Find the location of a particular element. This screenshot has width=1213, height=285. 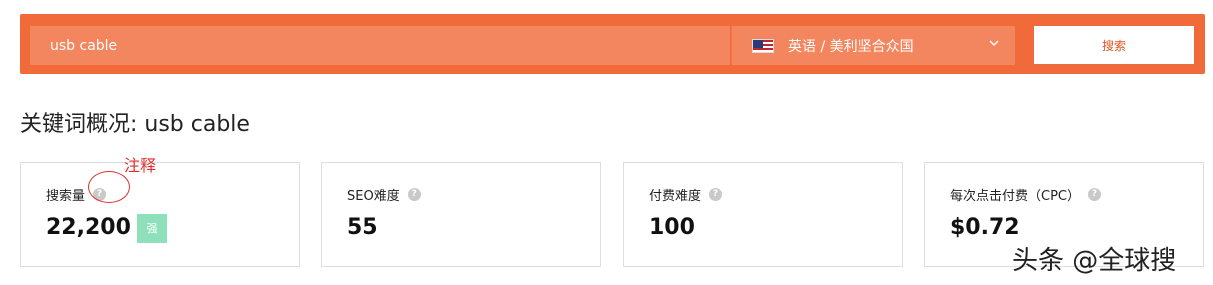

metric-card-search-volume: 搜索量 ? 22,200 强 is located at coordinates (160, 214).